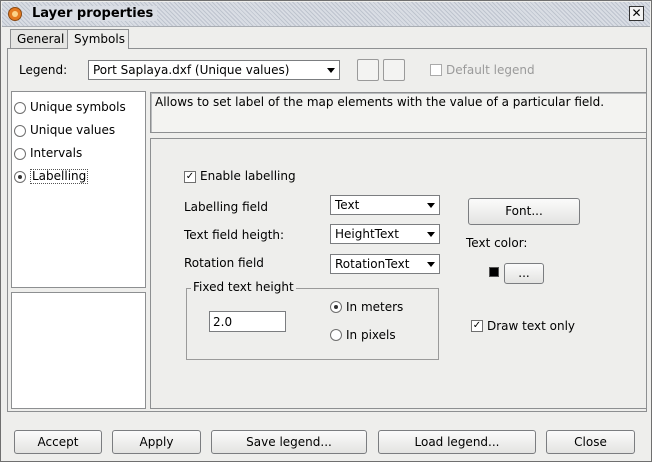 The image size is (652, 462). Describe the element at coordinates (78, 350) in the screenshot. I see `legend-preview-box` at that location.